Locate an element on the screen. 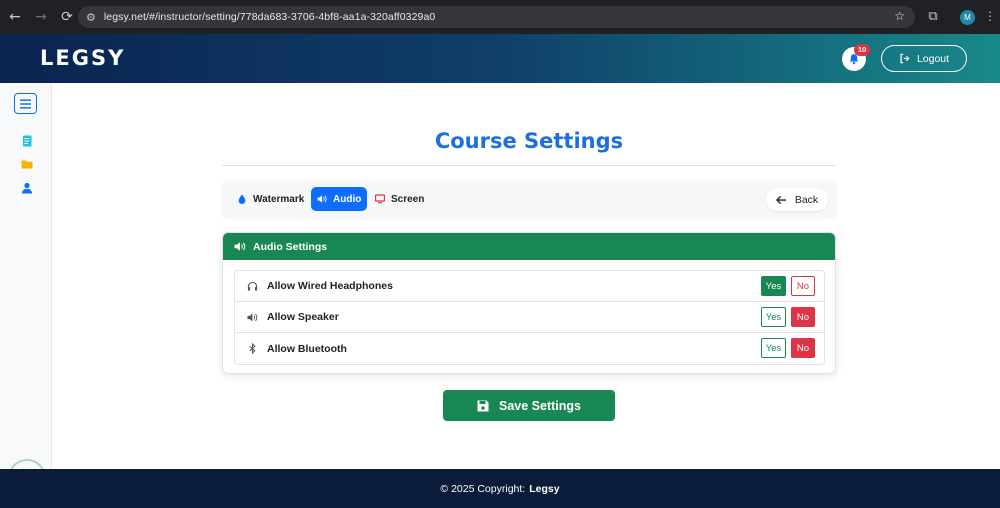 The width and height of the screenshot is (1000, 508). footer-copyright: © 2025 Copyright: is located at coordinates (483, 488).